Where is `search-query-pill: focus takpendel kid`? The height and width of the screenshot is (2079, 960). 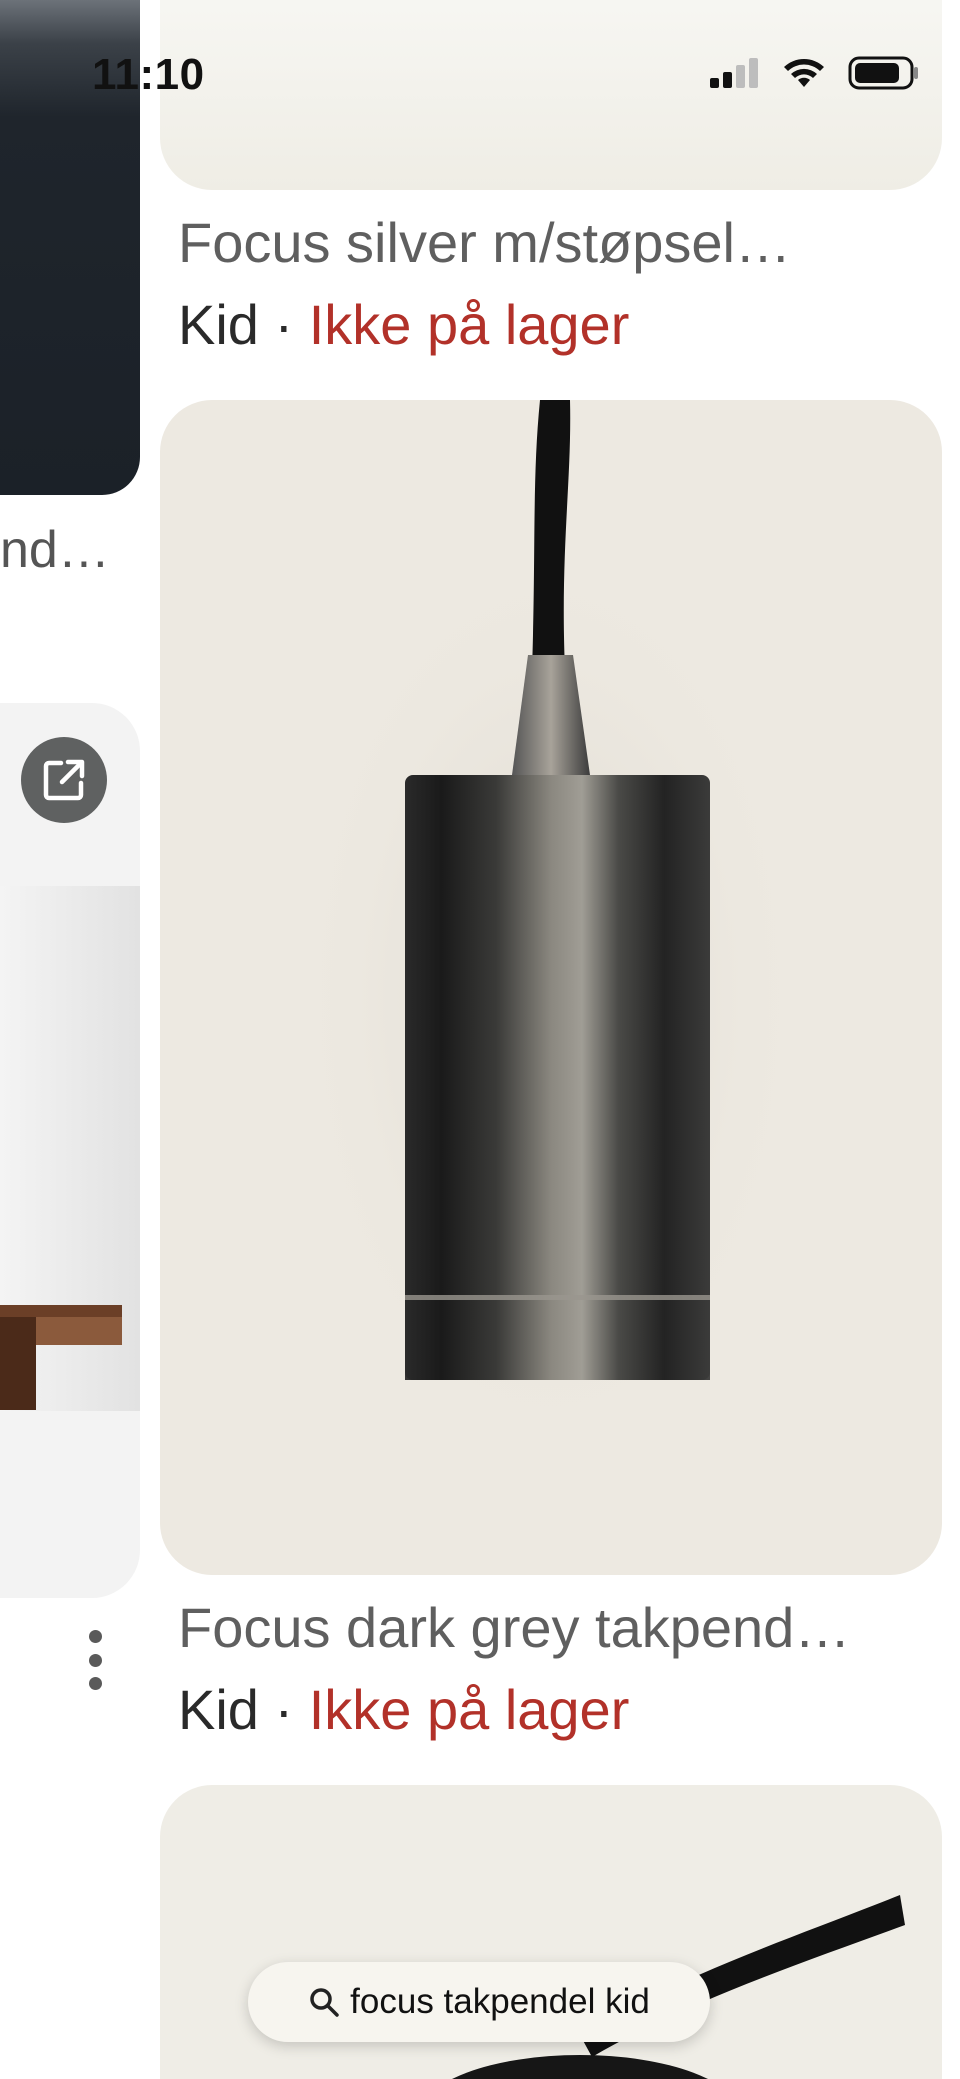
search-query-pill: focus takpendel kid is located at coordinates (479, 2002).